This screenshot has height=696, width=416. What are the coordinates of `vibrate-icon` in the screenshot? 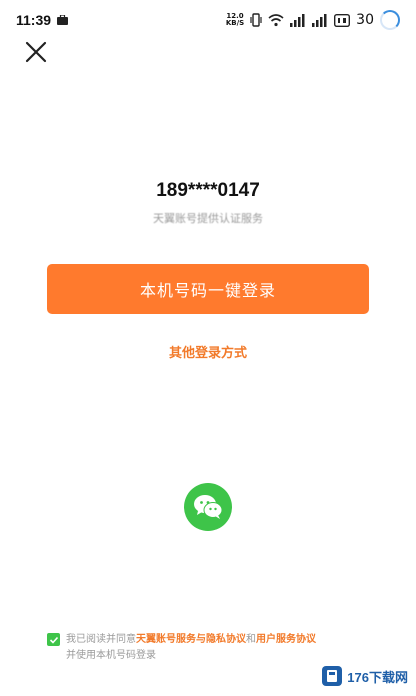 It's located at (256, 20).